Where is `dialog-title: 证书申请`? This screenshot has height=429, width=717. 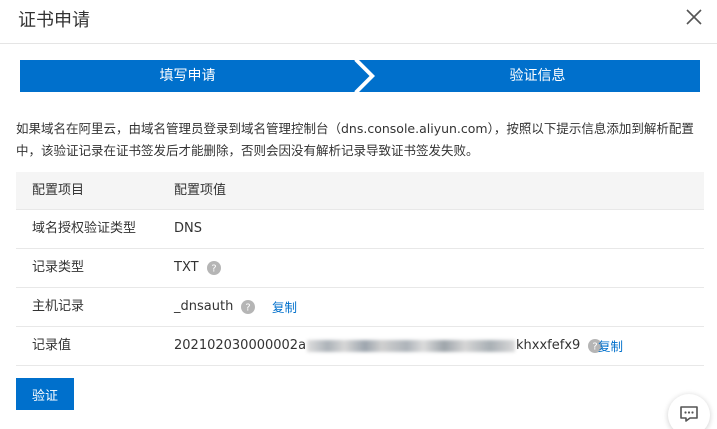 dialog-title: 证书申请 is located at coordinates (54, 20).